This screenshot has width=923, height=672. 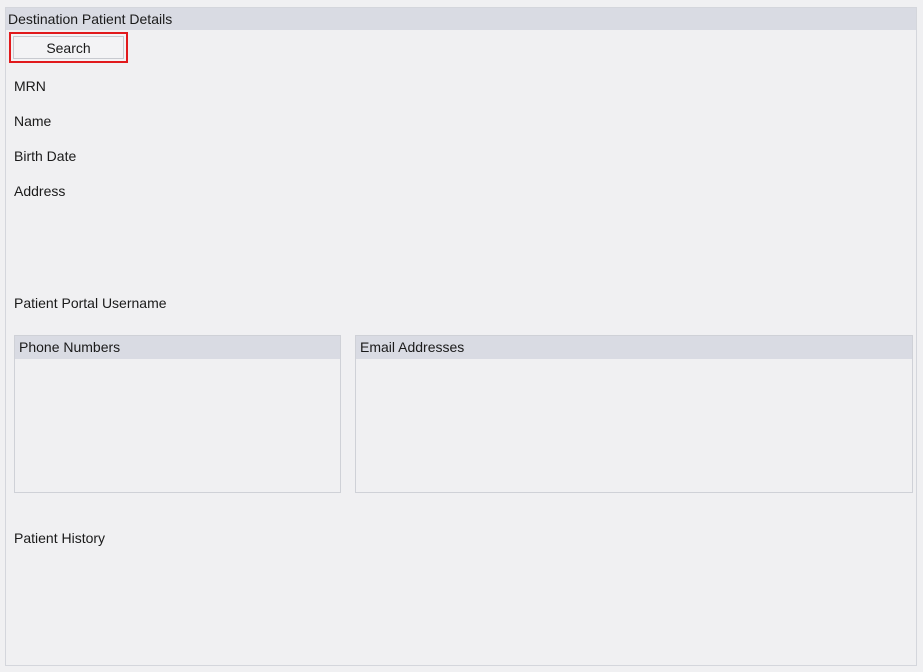 I want to click on birth-date-label: Birth Date, so click(x=45, y=156).